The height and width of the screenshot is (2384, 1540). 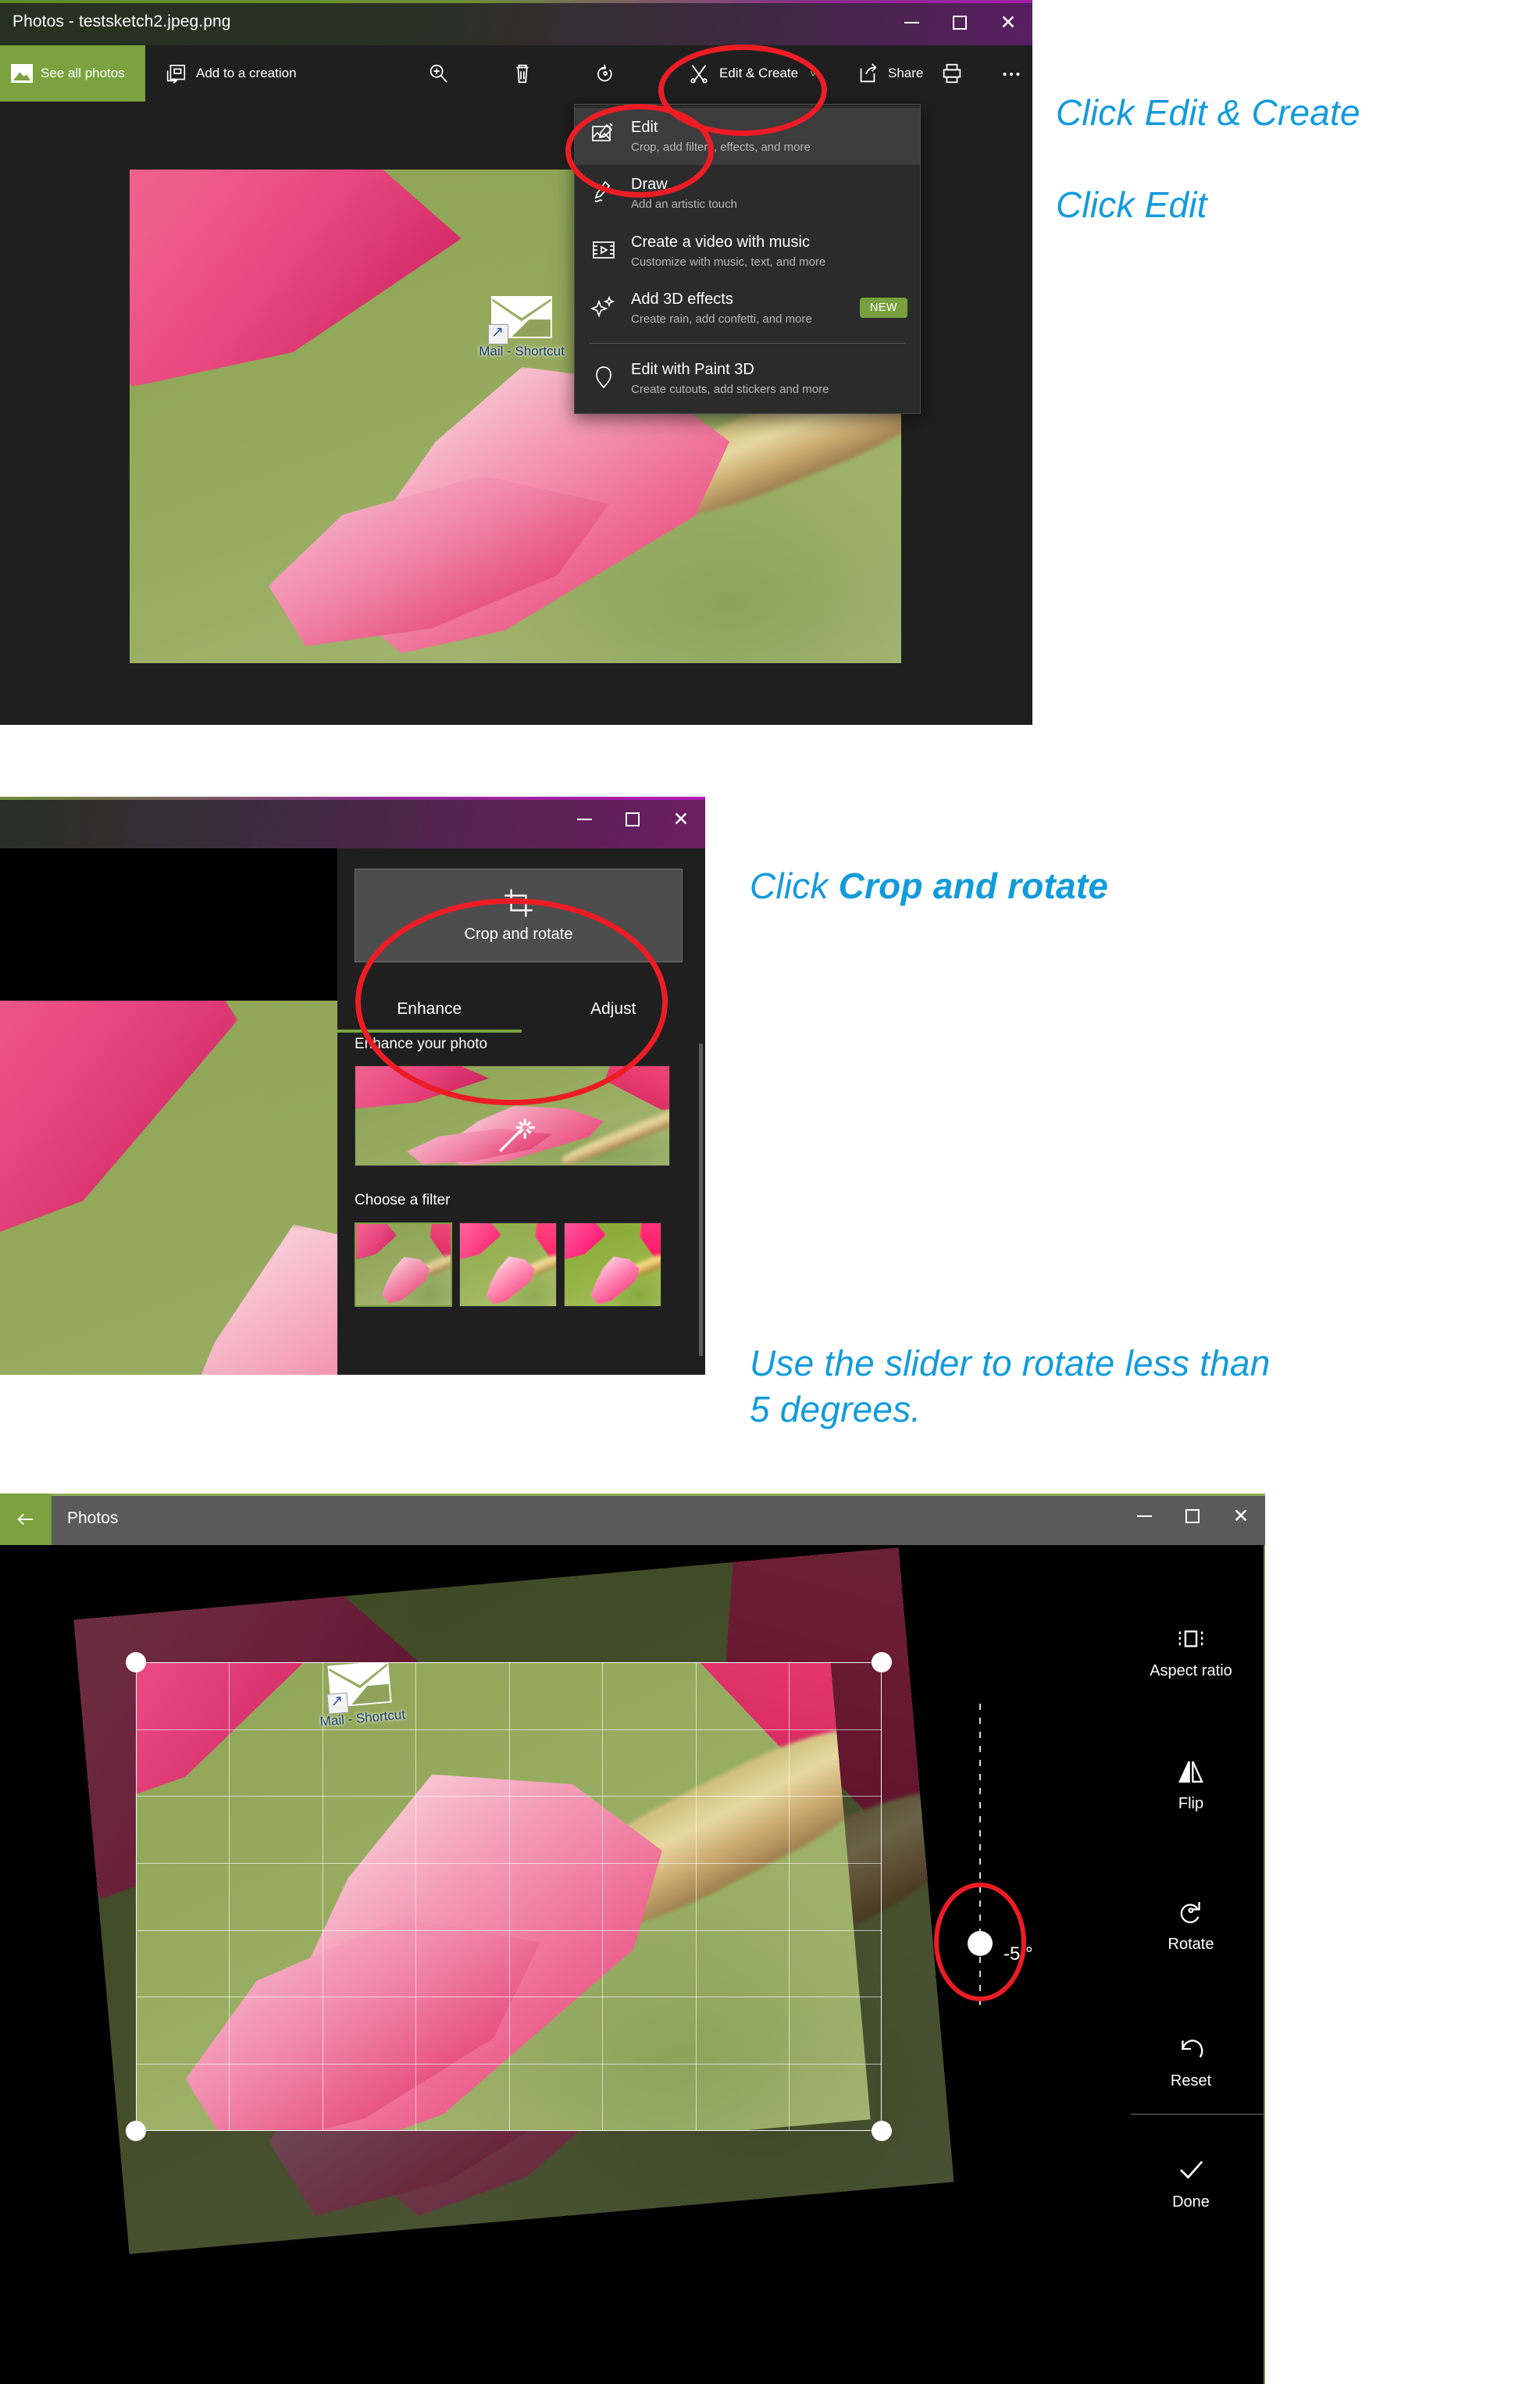 What do you see at coordinates (1191, 2202) in the screenshot?
I see `done-label: Done` at bounding box center [1191, 2202].